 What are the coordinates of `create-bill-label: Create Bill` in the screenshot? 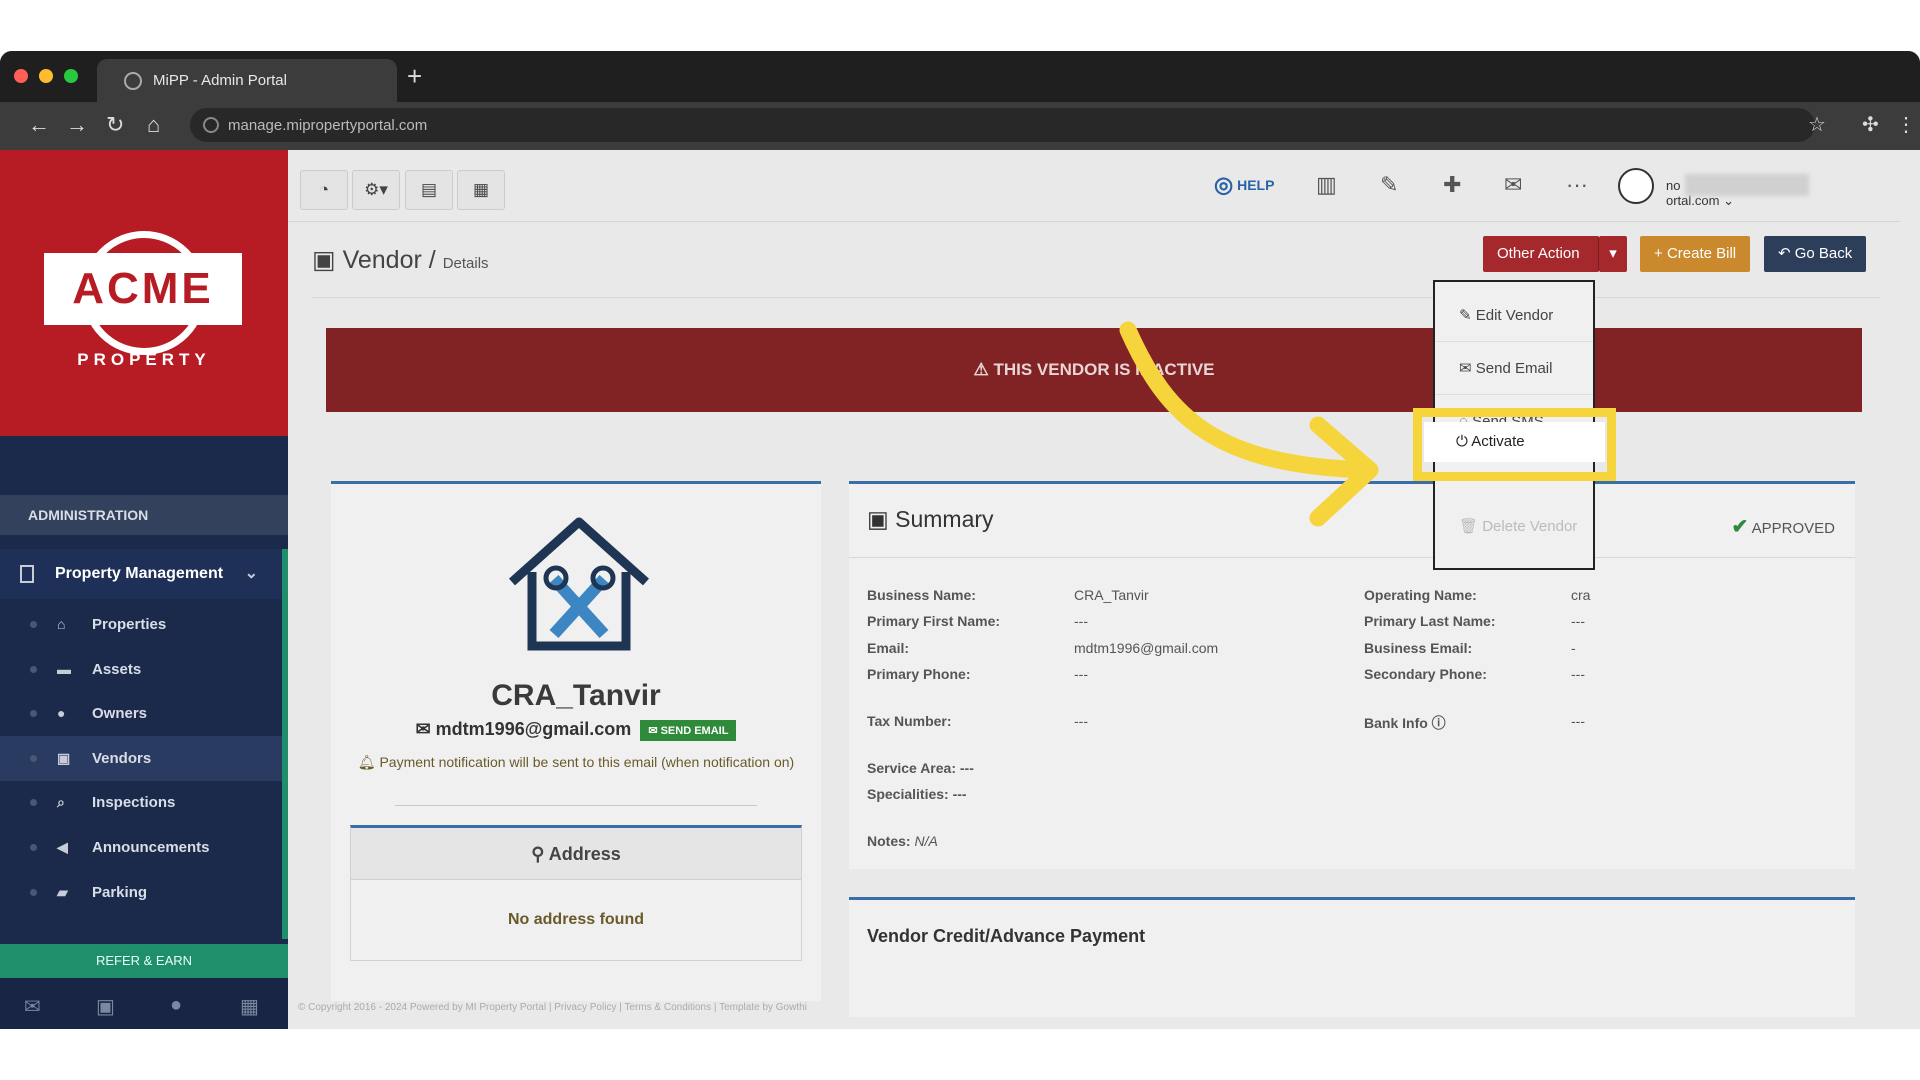 It's located at (1701, 253).